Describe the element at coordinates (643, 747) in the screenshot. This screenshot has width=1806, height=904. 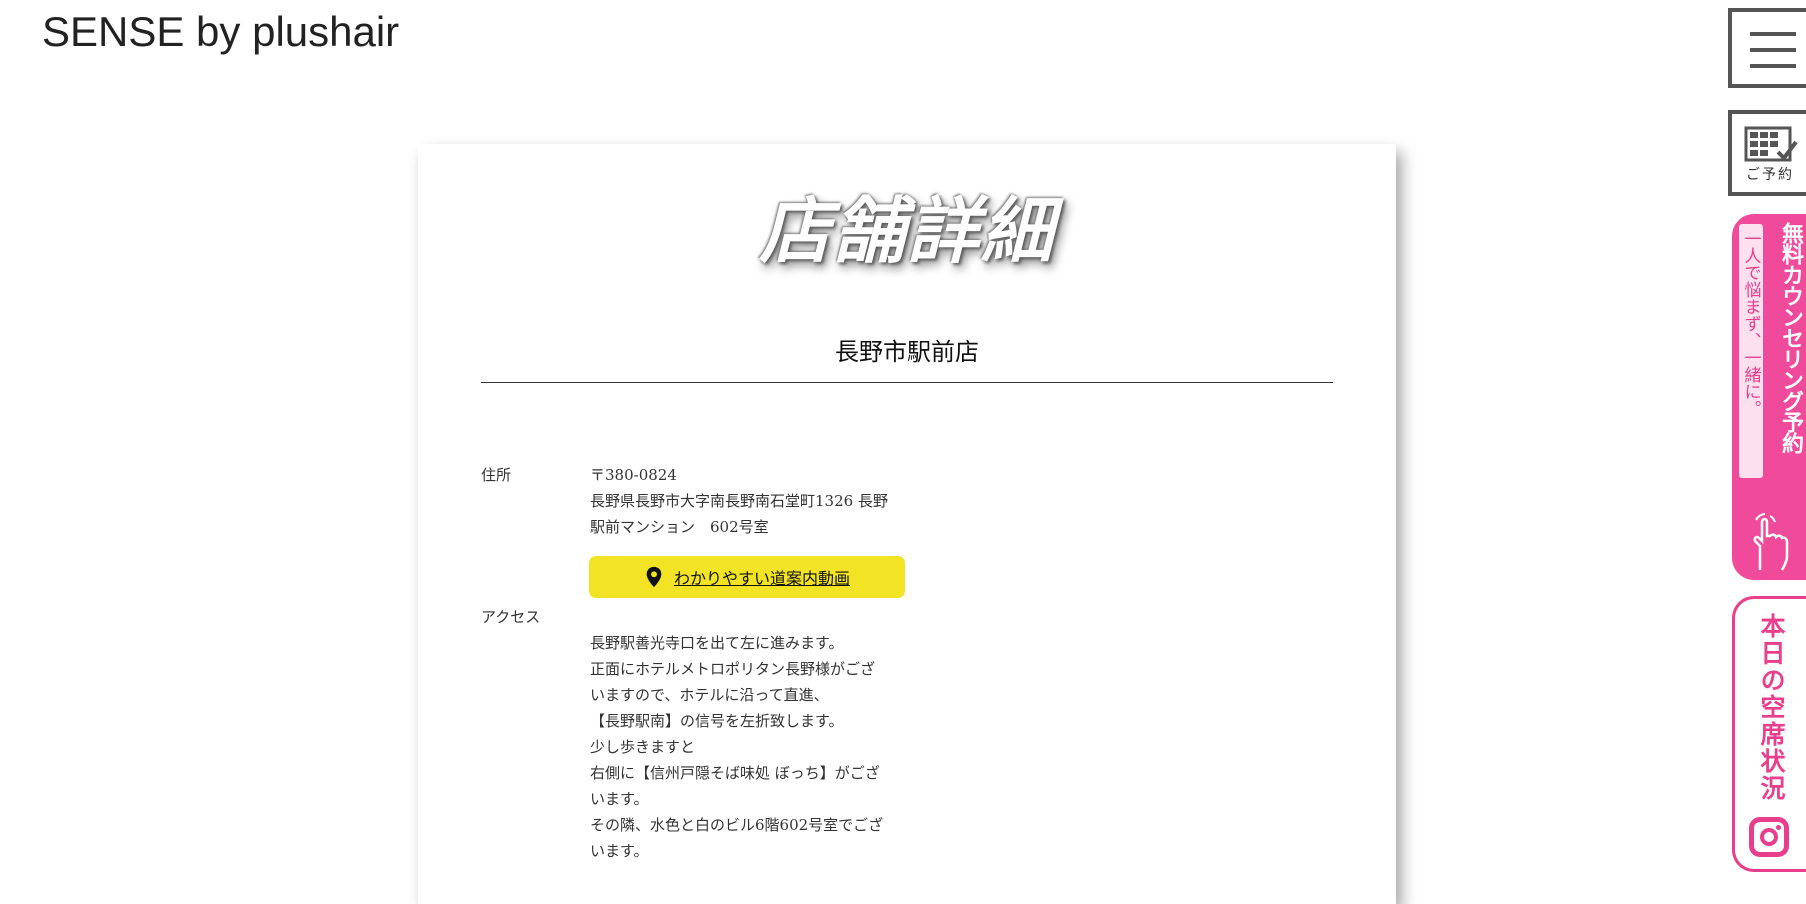
I see `access-line: 少し歩きますと` at that location.